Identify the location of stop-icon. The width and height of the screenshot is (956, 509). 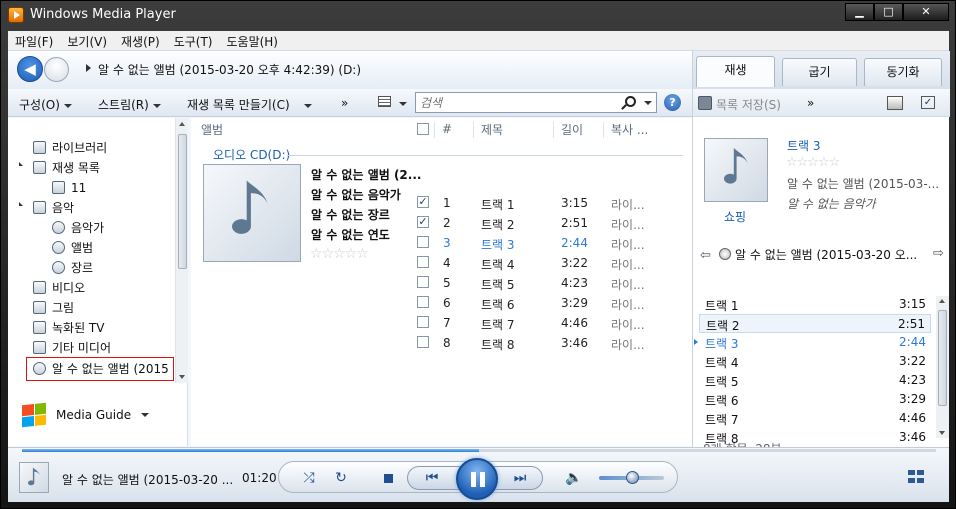
(388, 478).